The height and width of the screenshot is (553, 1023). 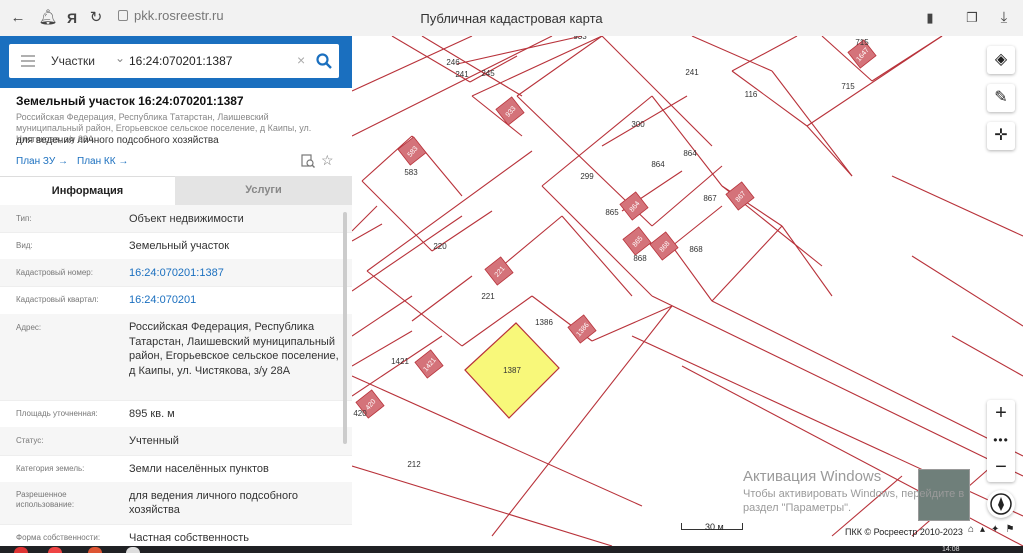 What do you see at coordinates (42, 161) in the screenshot?
I see `plan-zu-link: План ЗУ →` at bounding box center [42, 161].